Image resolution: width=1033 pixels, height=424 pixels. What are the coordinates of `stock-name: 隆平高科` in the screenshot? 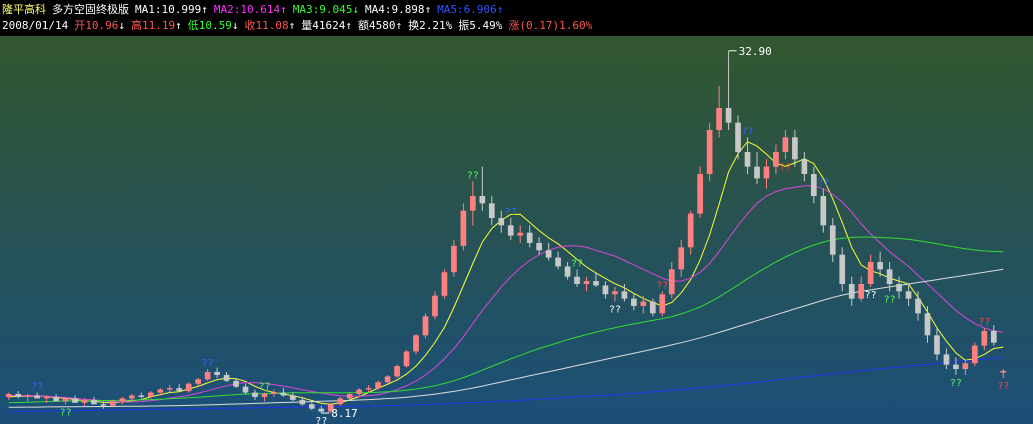 It's located at (24, 9).